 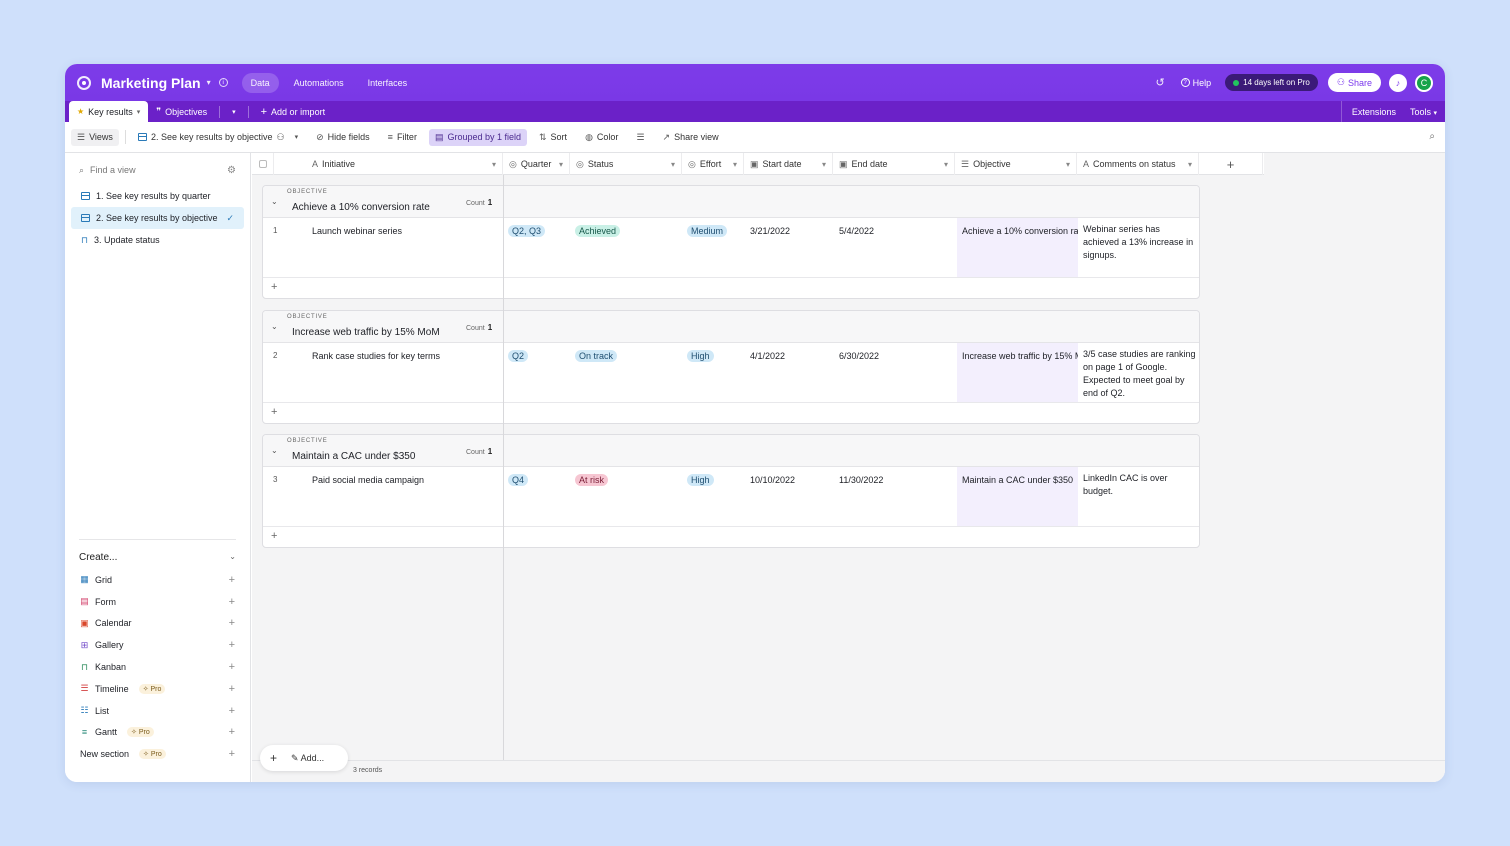 What do you see at coordinates (536, 164) in the screenshot?
I see `column-header-quarter: ◎ Quarter ▾` at bounding box center [536, 164].